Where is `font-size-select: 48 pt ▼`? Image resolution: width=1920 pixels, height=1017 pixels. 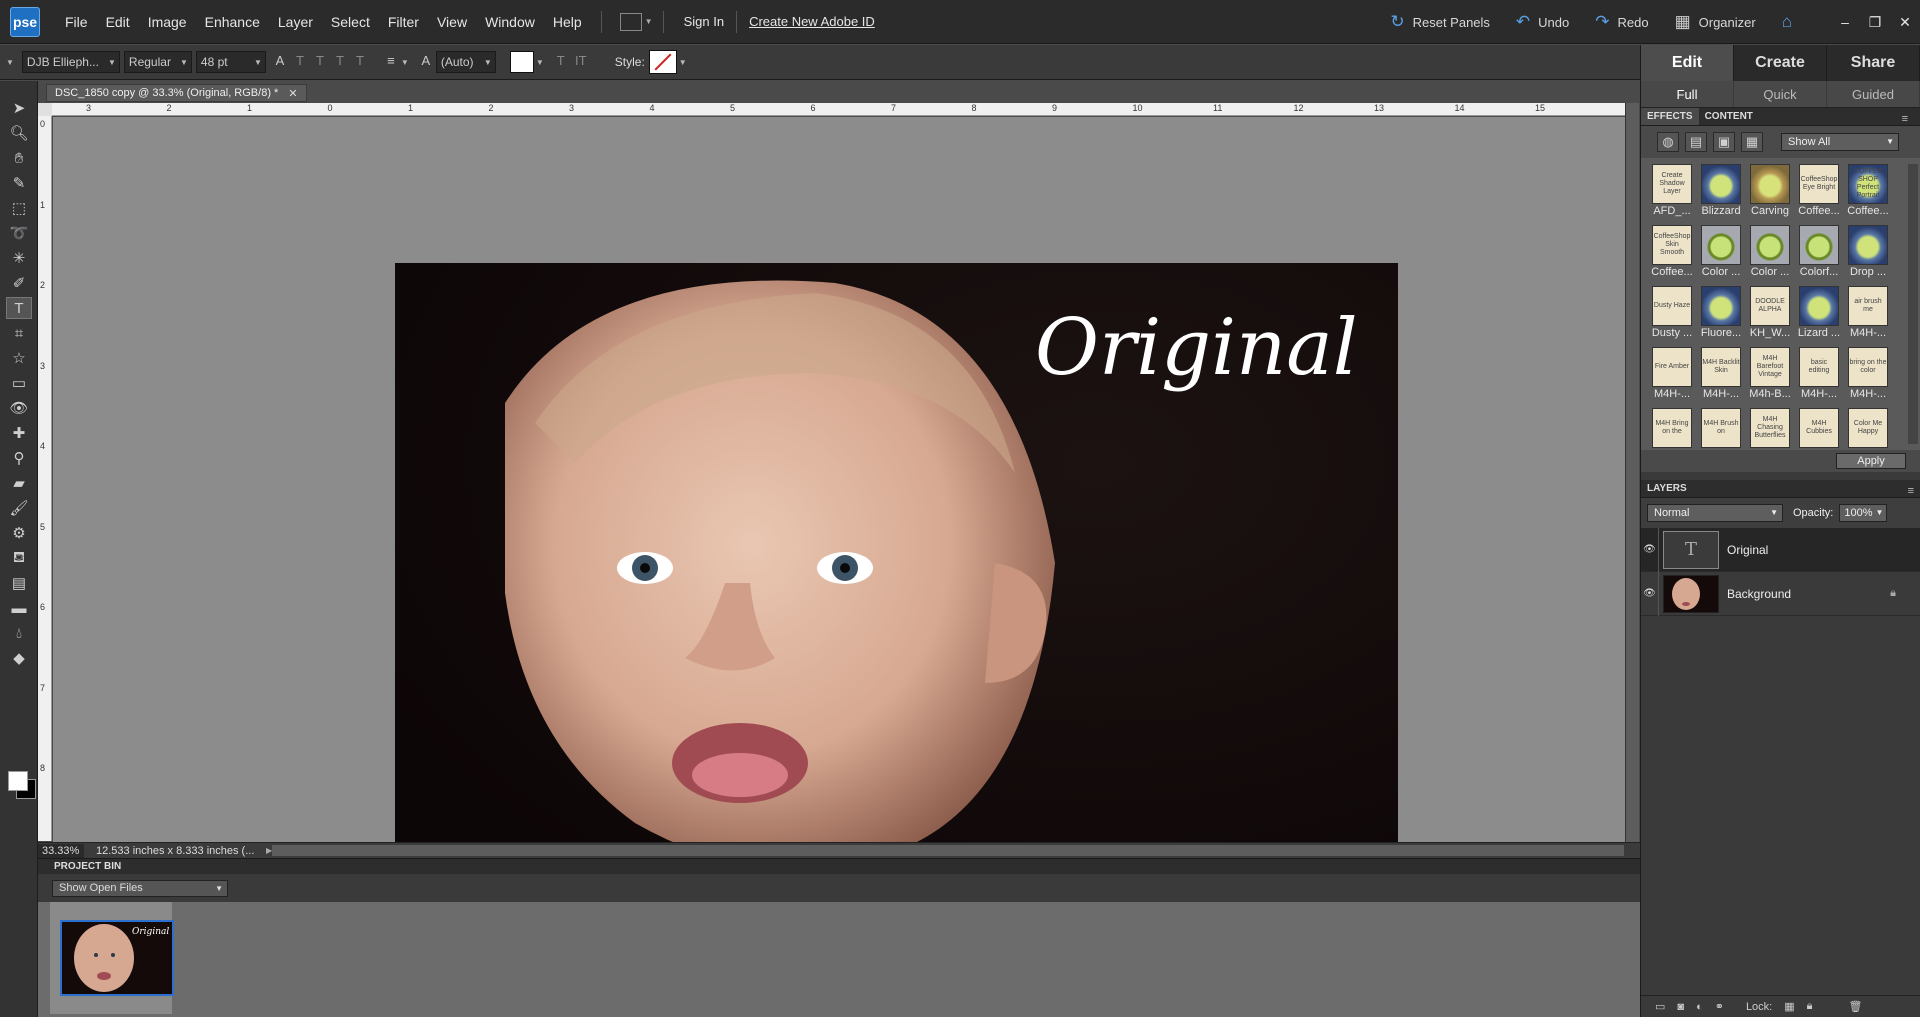
font-size-select: 48 pt ▼ is located at coordinates (230, 62).